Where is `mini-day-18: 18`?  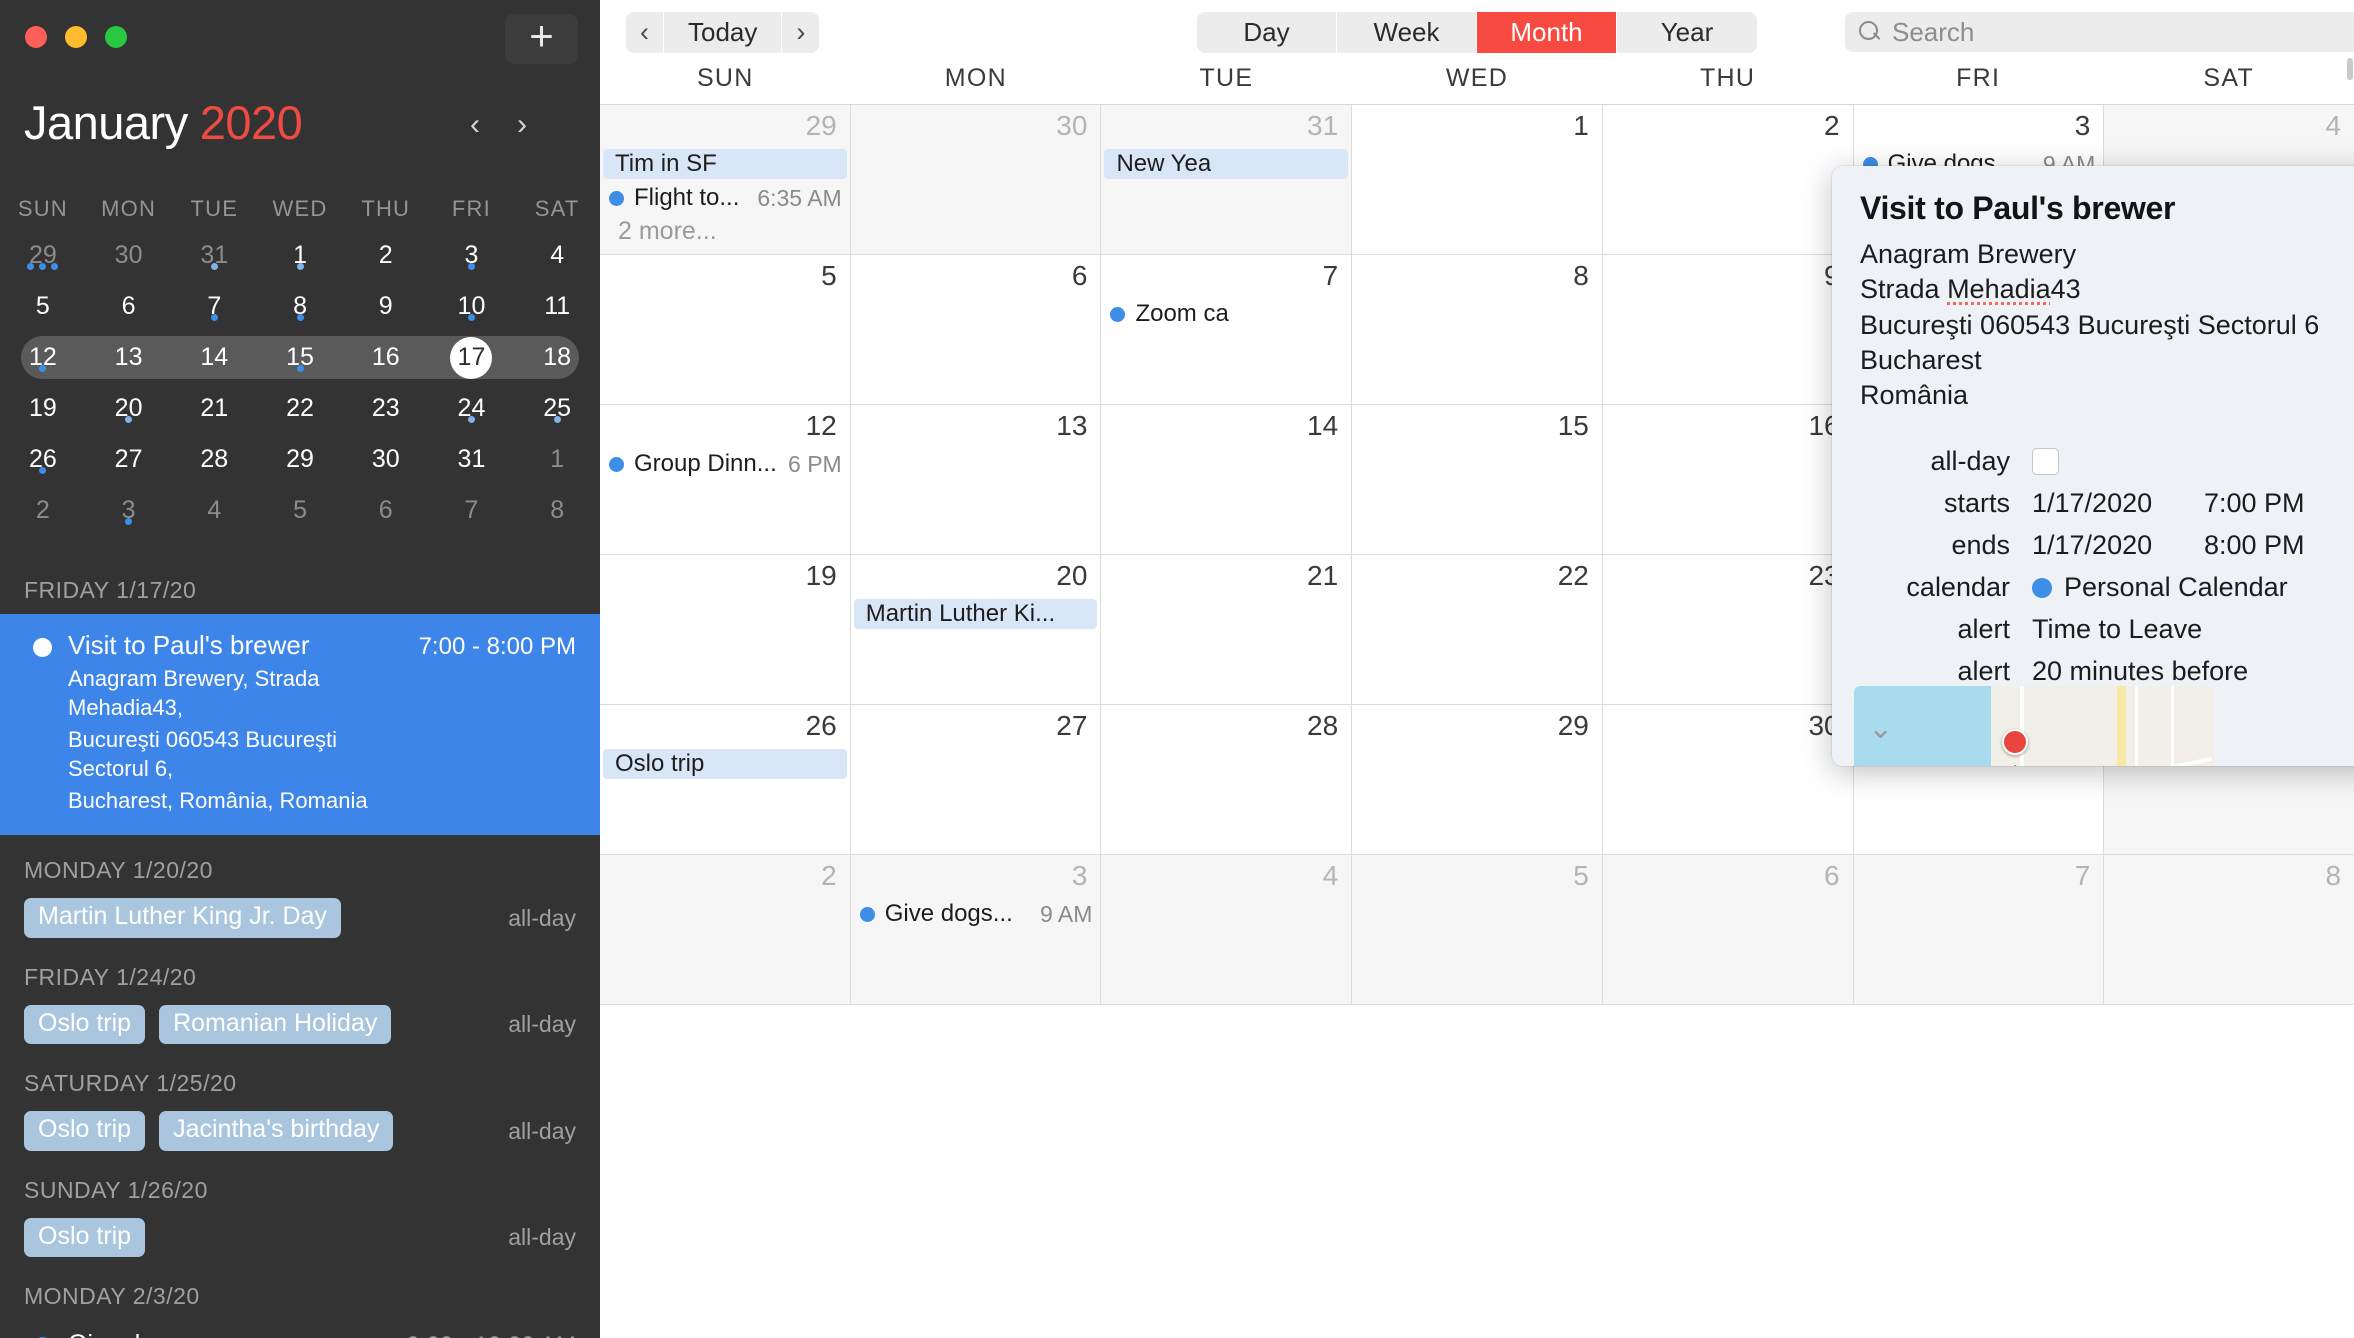 mini-day-18: 18 is located at coordinates (557, 357).